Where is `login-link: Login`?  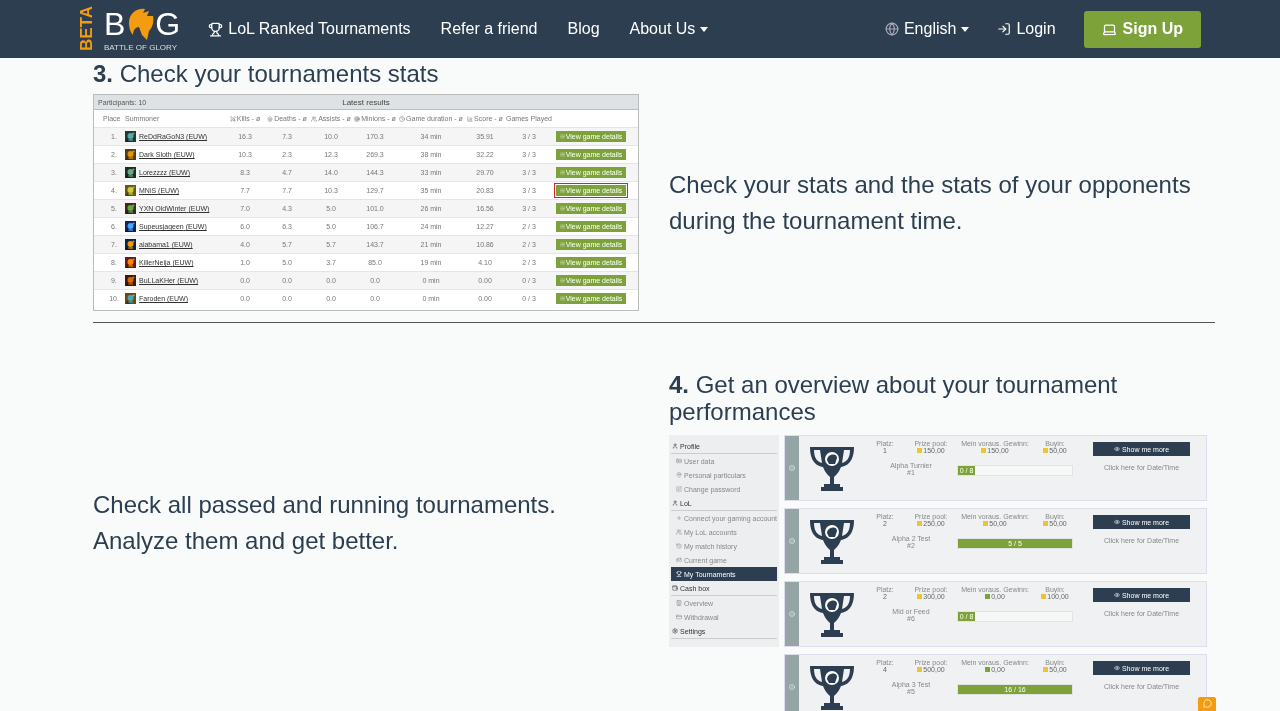
login-link: Login is located at coordinates (1026, 29).